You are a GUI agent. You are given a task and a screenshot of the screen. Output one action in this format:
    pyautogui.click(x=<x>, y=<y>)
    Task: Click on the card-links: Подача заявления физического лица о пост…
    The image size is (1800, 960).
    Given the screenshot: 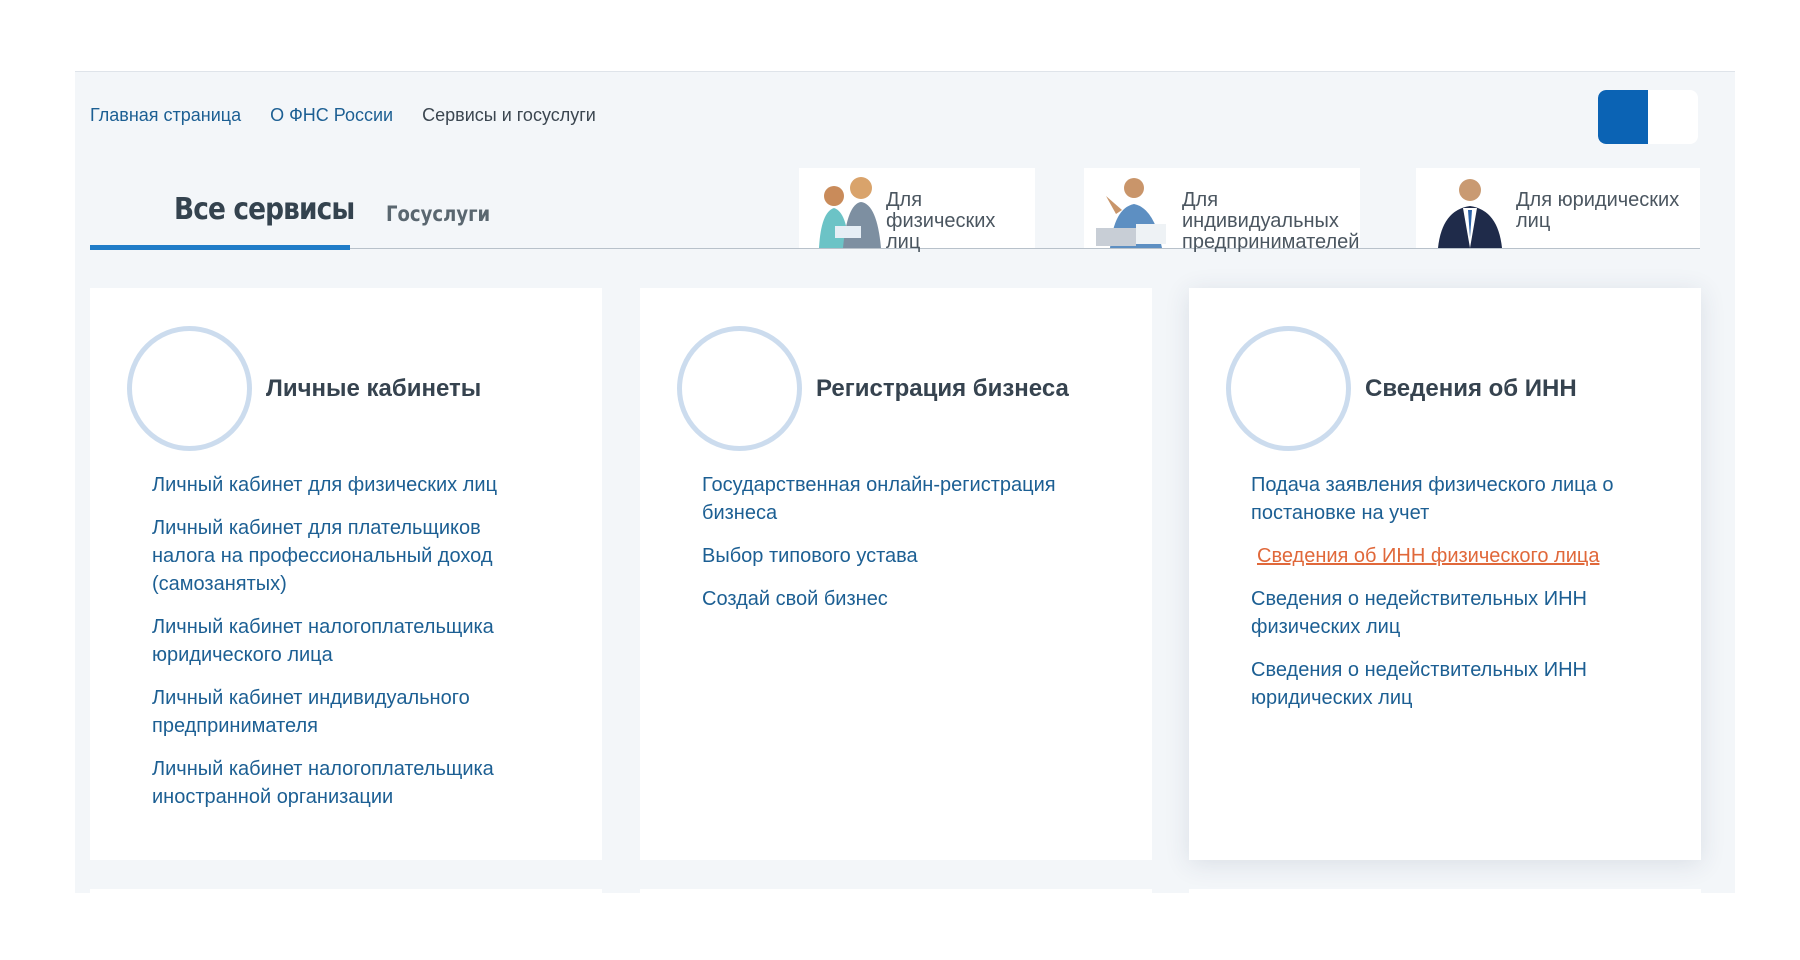 What is the action you would take?
    pyautogui.click(x=1446, y=599)
    